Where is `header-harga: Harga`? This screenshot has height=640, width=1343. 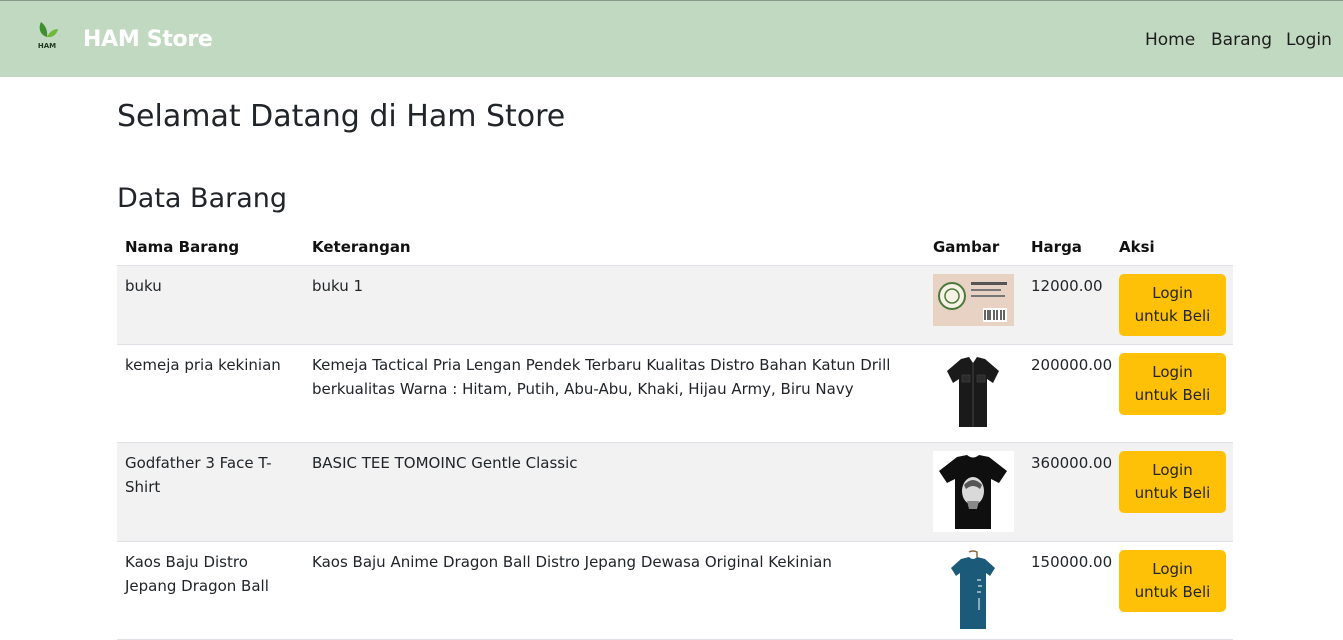
header-harga: Harga is located at coordinates (1067, 247).